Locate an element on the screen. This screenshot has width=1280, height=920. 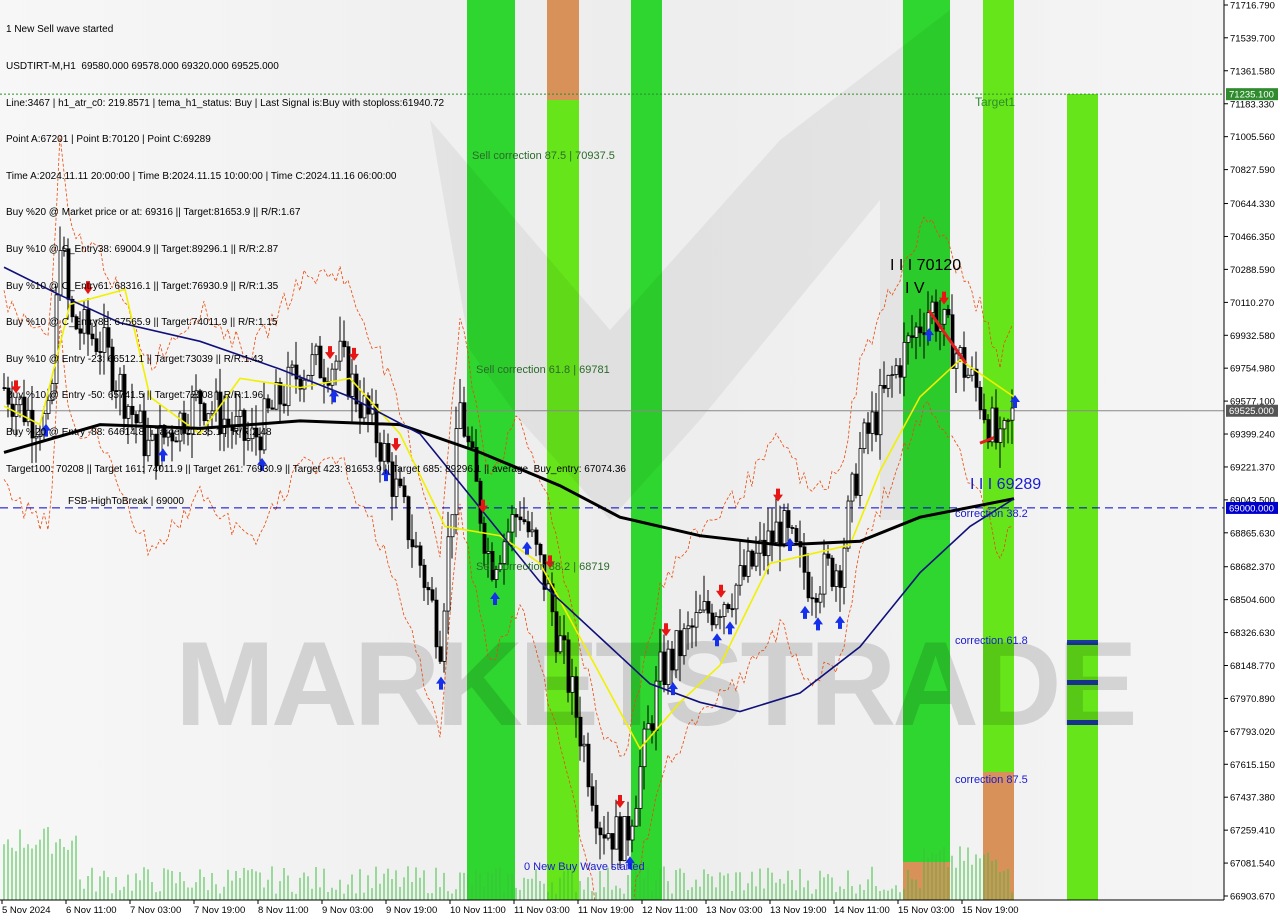
x-tick-label: 8 Nov 11:00 is located at coordinates (283, 910).